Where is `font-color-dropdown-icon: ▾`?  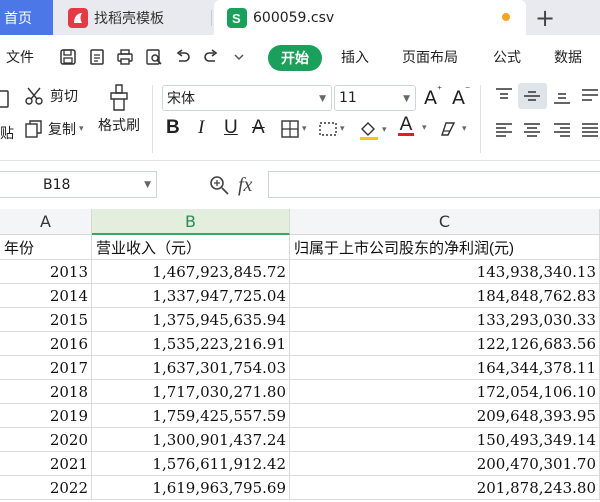 font-color-dropdown-icon: ▾ is located at coordinates (424, 128).